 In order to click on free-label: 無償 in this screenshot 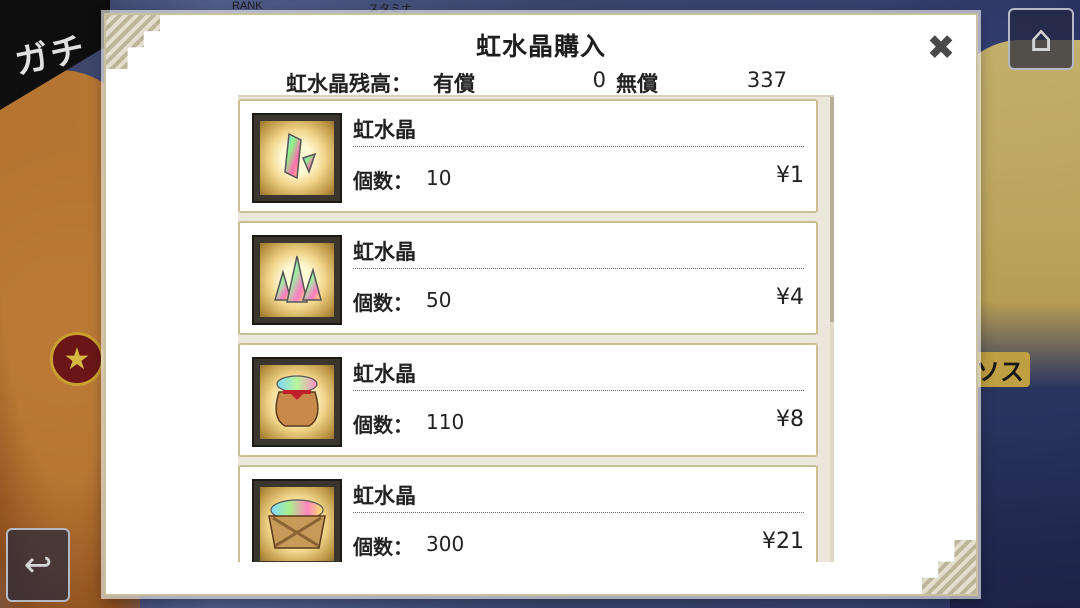, I will do `click(637, 84)`.